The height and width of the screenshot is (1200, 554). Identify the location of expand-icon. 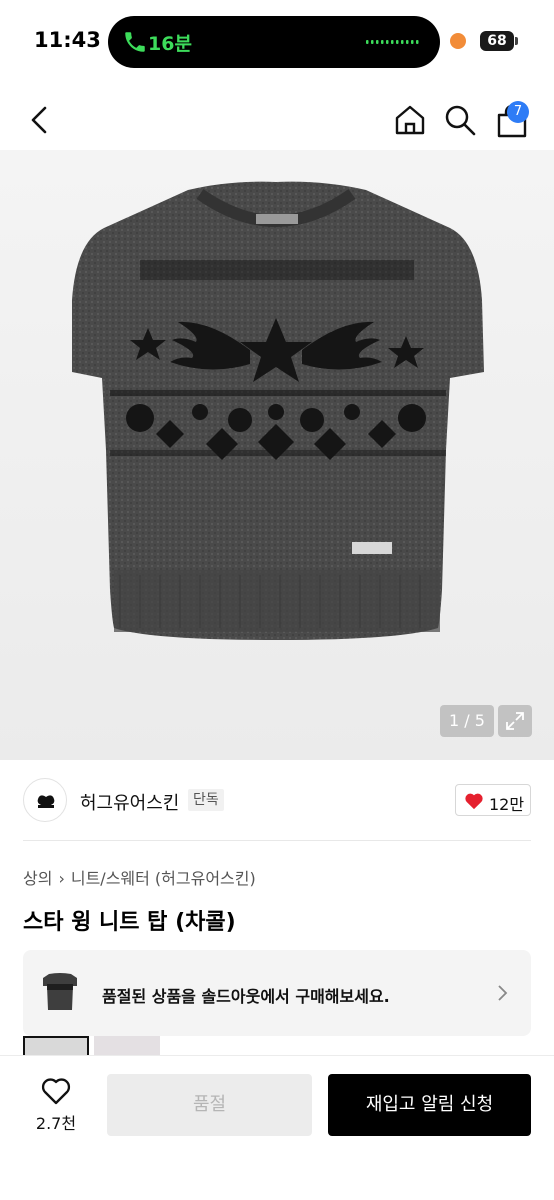
(515, 721).